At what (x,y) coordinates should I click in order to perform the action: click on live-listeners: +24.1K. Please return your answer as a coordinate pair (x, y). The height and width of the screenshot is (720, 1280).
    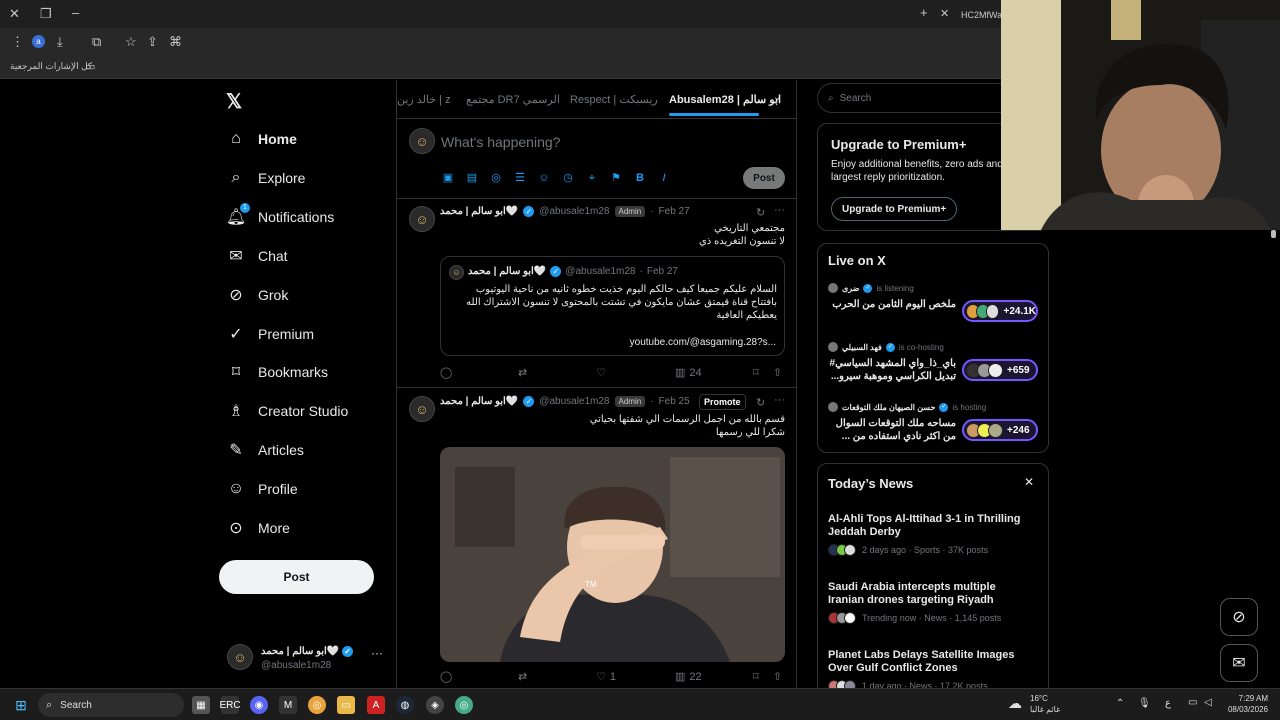
    Looking at the image, I should click on (1000, 311).